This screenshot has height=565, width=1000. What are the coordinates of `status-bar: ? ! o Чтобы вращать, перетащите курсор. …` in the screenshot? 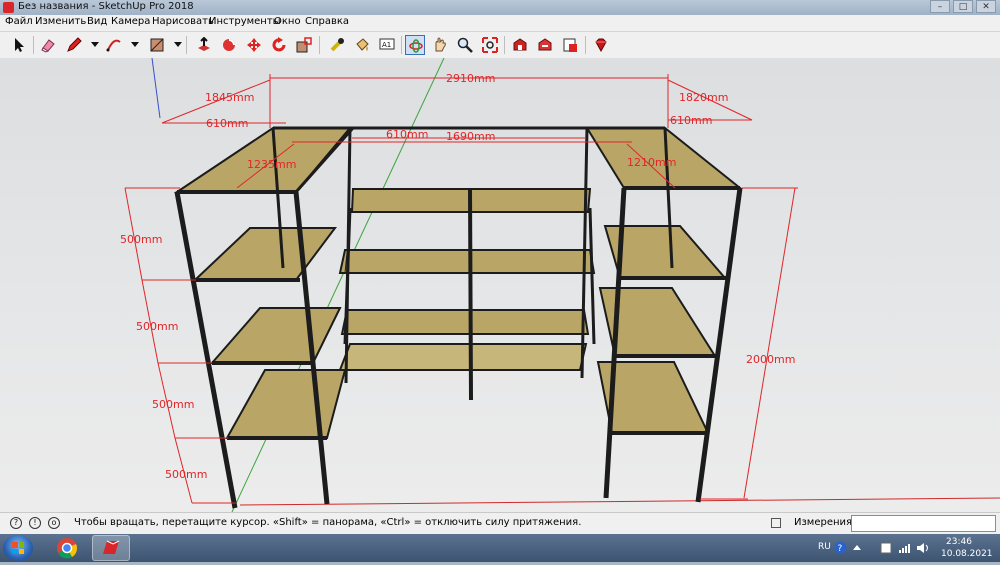 It's located at (500, 523).